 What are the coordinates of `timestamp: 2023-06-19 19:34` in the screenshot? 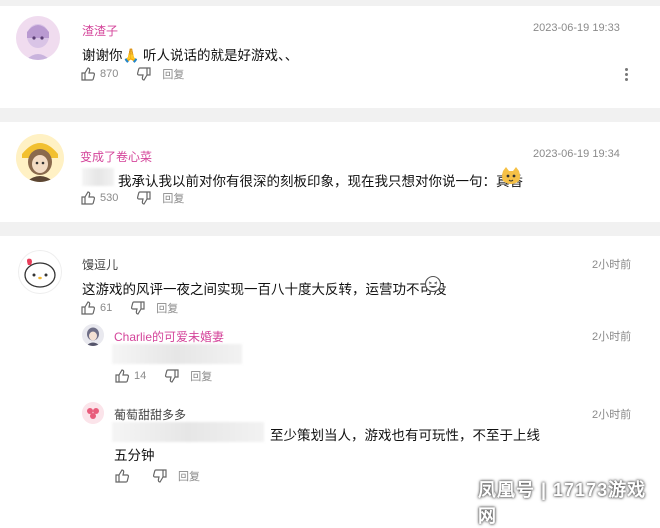 It's located at (576, 154).